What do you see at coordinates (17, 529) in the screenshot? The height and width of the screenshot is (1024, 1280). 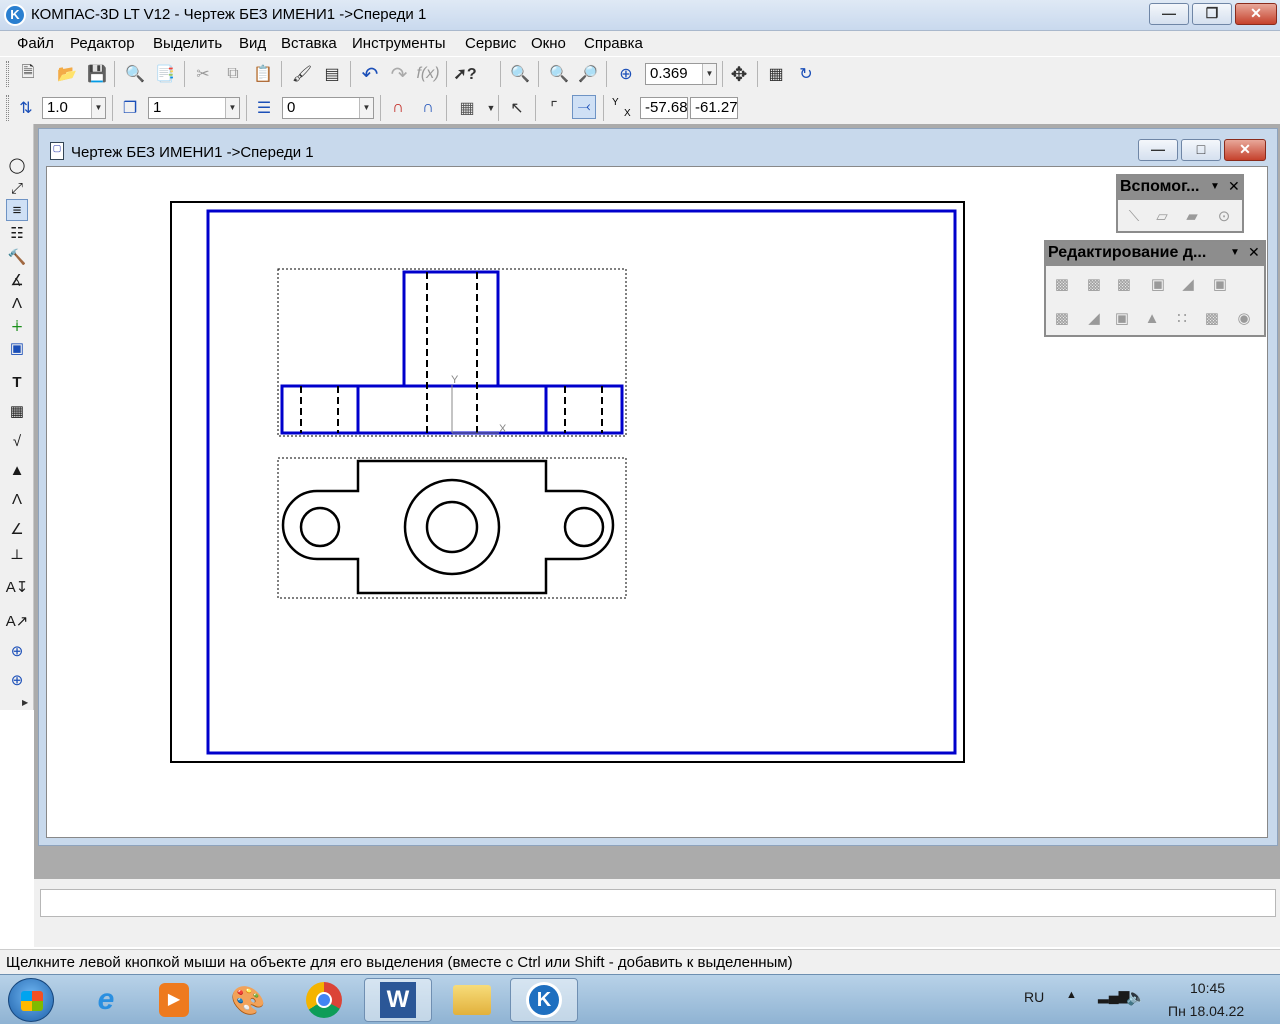 I see `position-leader-icon: ∠` at bounding box center [17, 529].